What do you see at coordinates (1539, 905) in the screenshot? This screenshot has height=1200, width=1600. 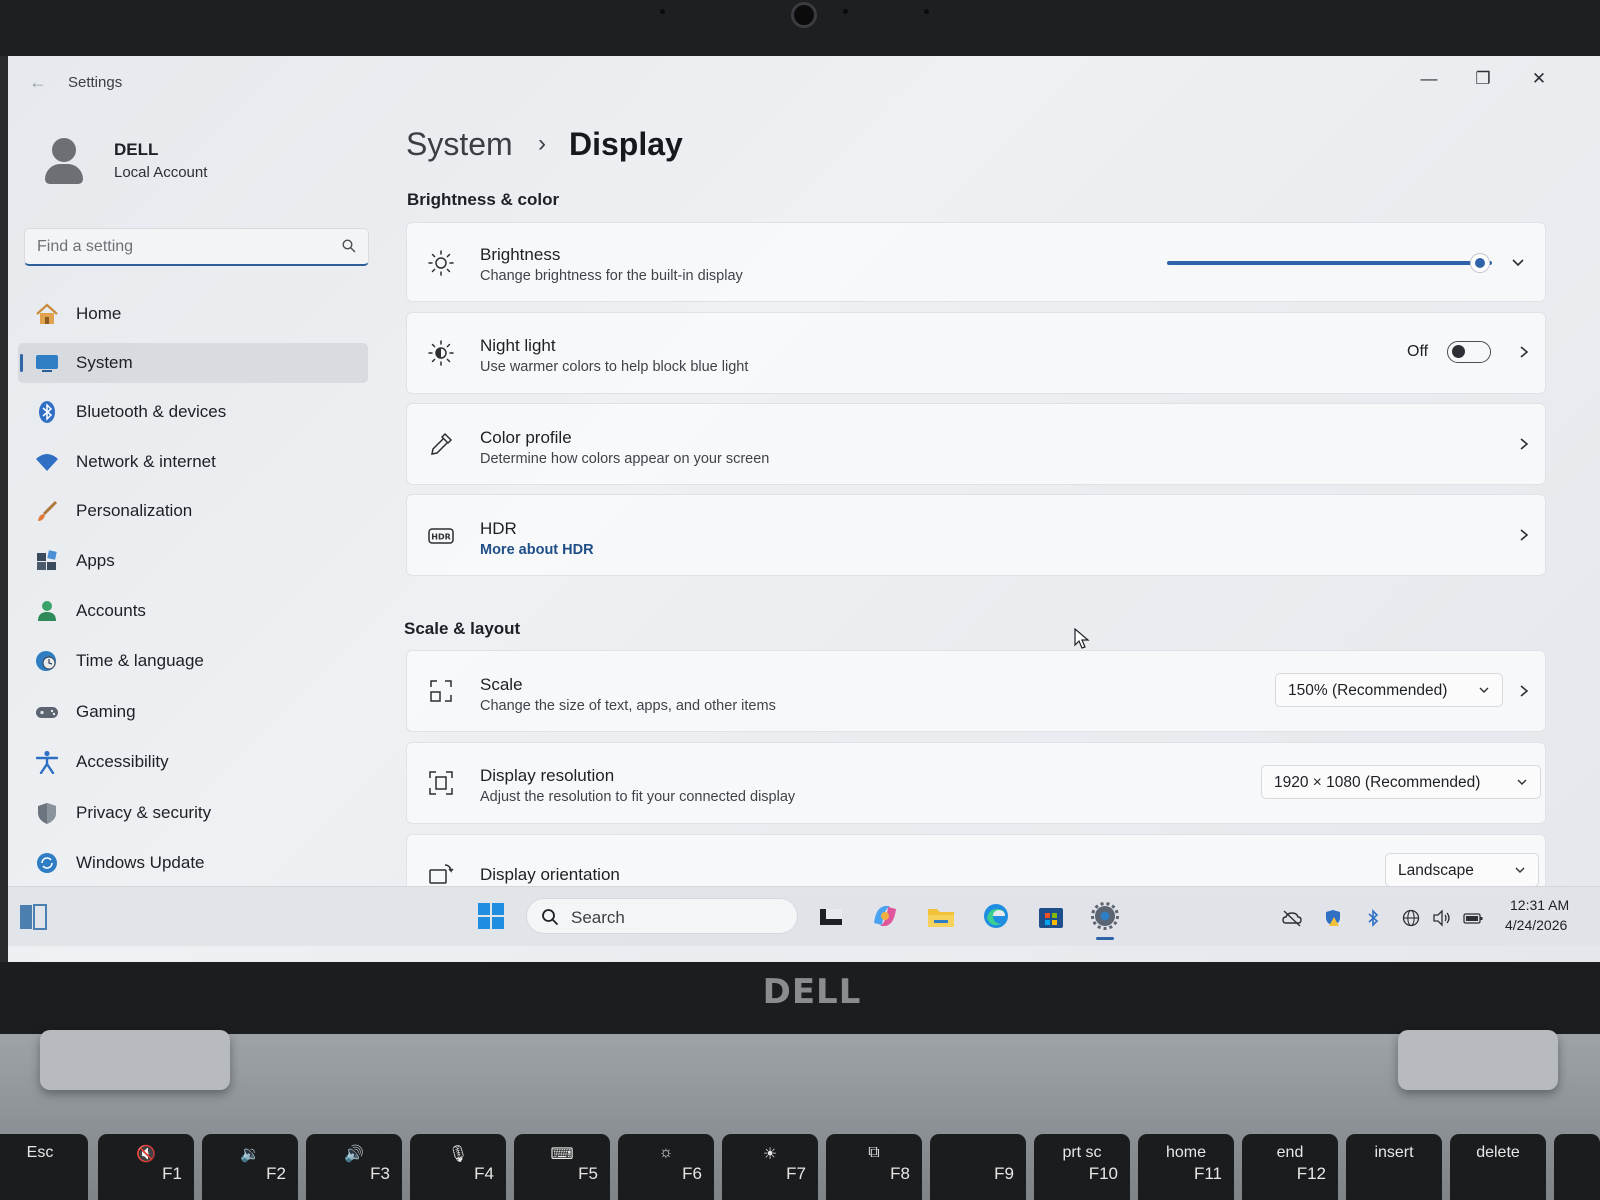 I see `clock-time: 12:31 AM` at bounding box center [1539, 905].